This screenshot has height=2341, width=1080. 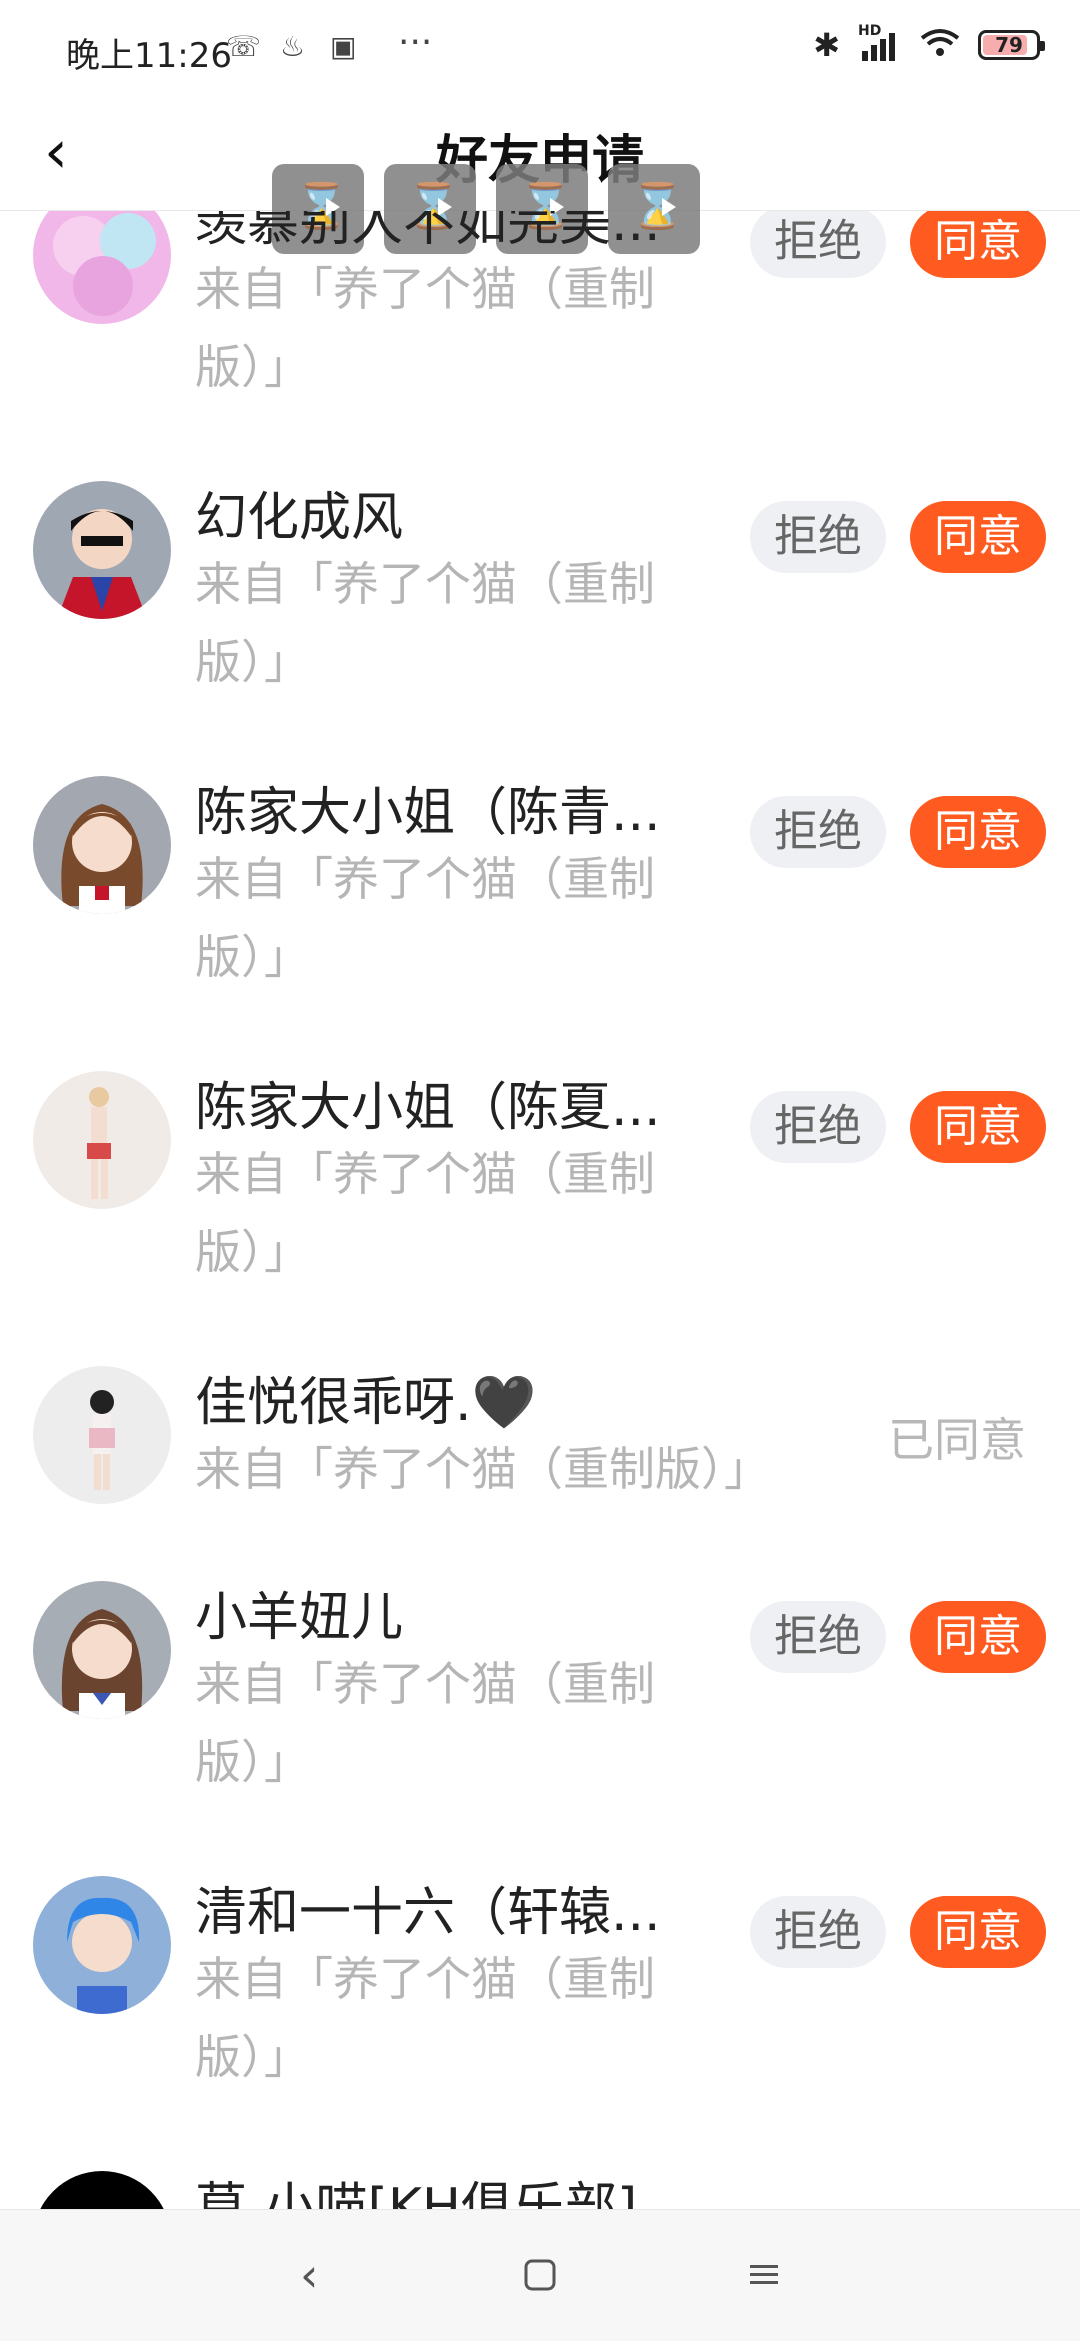 What do you see at coordinates (540, 50) in the screenshot?
I see `status-bar: 晚上11:26 ☏ ♨ ▣ ··· ✱ HD 79` at bounding box center [540, 50].